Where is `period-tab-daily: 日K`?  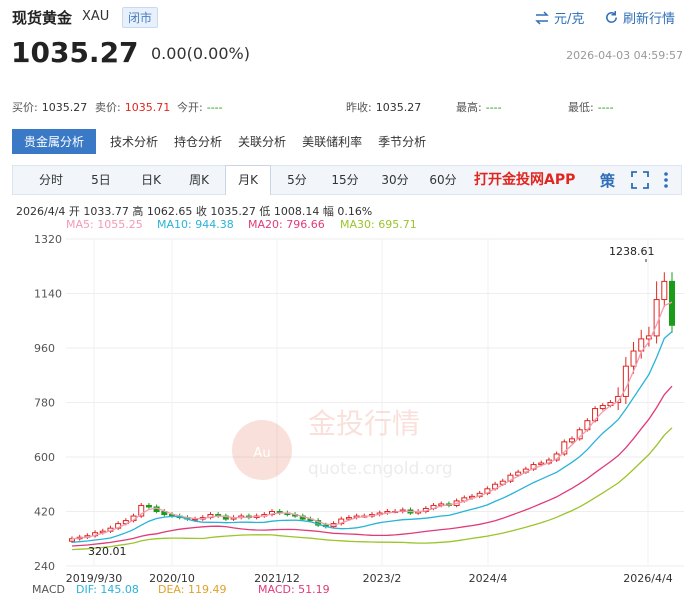
period-tab-daily: 日K is located at coordinates (151, 180).